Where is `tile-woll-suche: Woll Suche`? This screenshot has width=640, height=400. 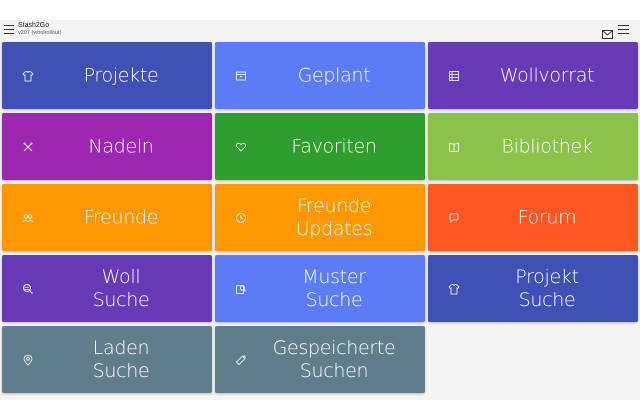 tile-woll-suche: Woll Suche is located at coordinates (107, 288).